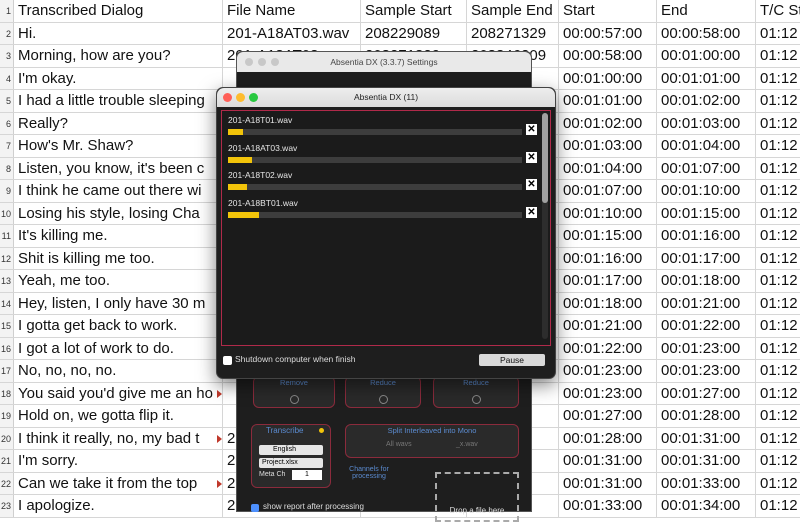  I want to click on show-report-checkbox, so click(255, 508).